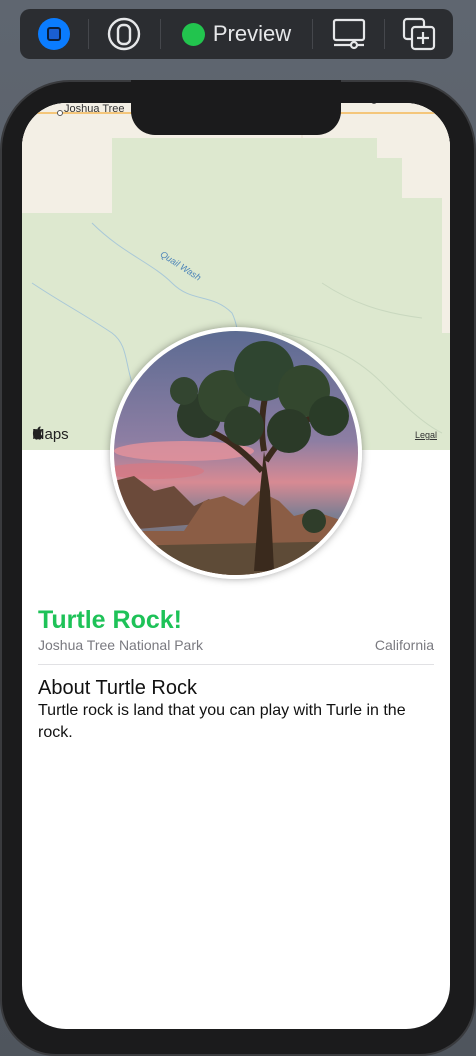 The height and width of the screenshot is (1056, 476). I want to click on legal-link: Legal, so click(426, 435).